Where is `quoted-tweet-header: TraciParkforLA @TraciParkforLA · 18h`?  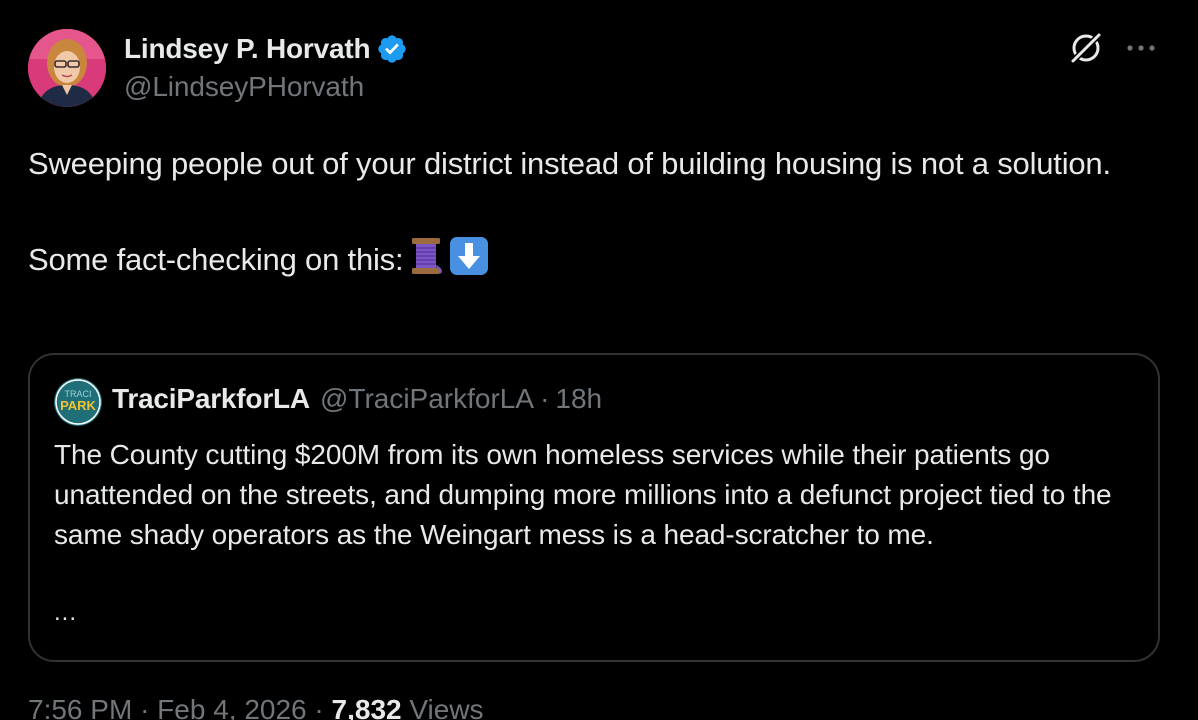 quoted-tweet-header: TraciParkforLA @TraciParkforLA · 18h is located at coordinates (357, 399).